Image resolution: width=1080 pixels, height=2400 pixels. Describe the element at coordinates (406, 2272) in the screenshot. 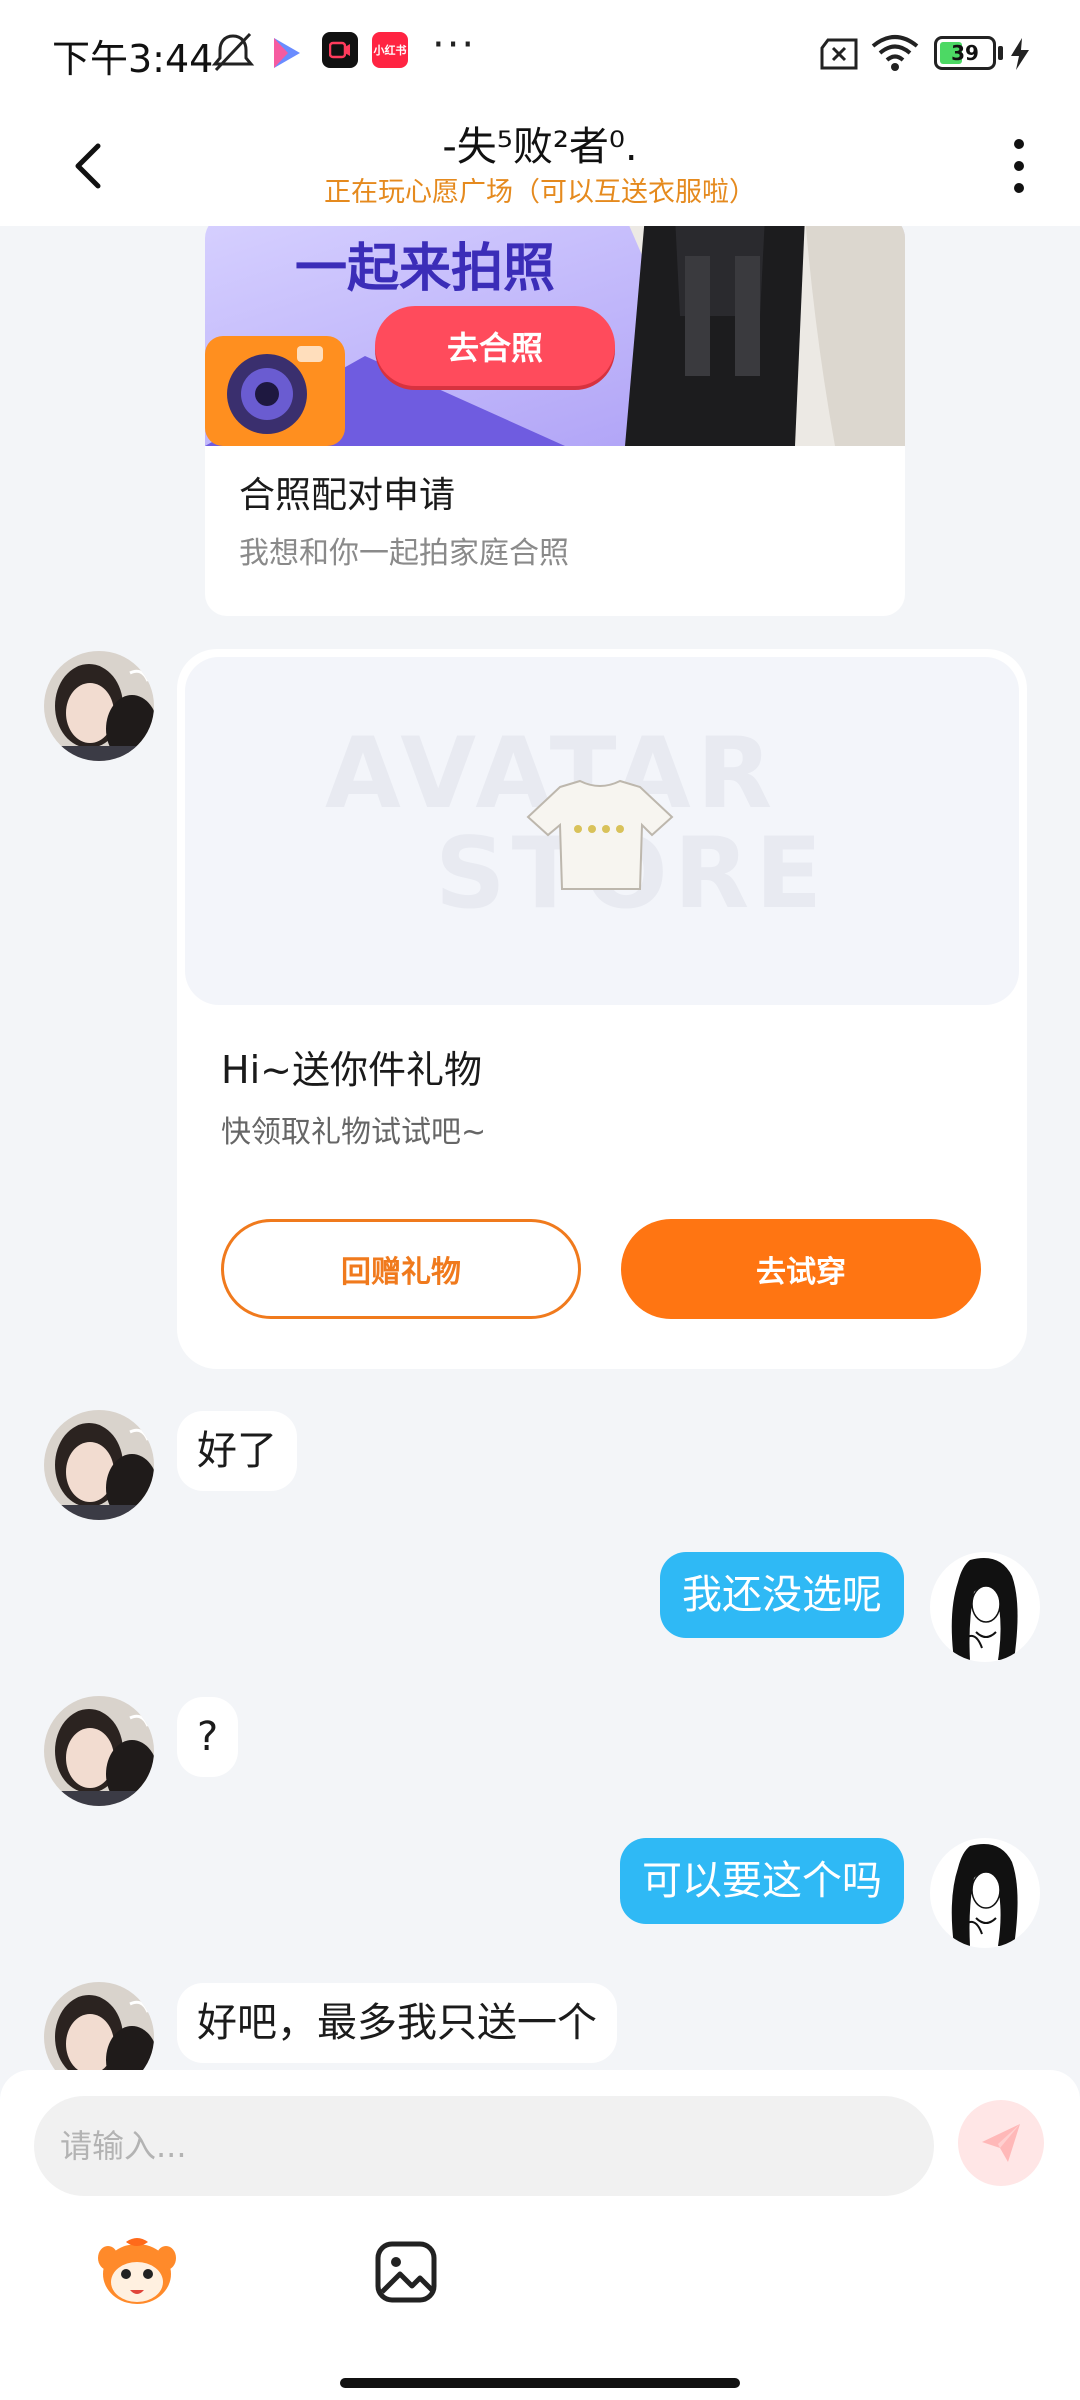

I see `image-picker-icon` at that location.